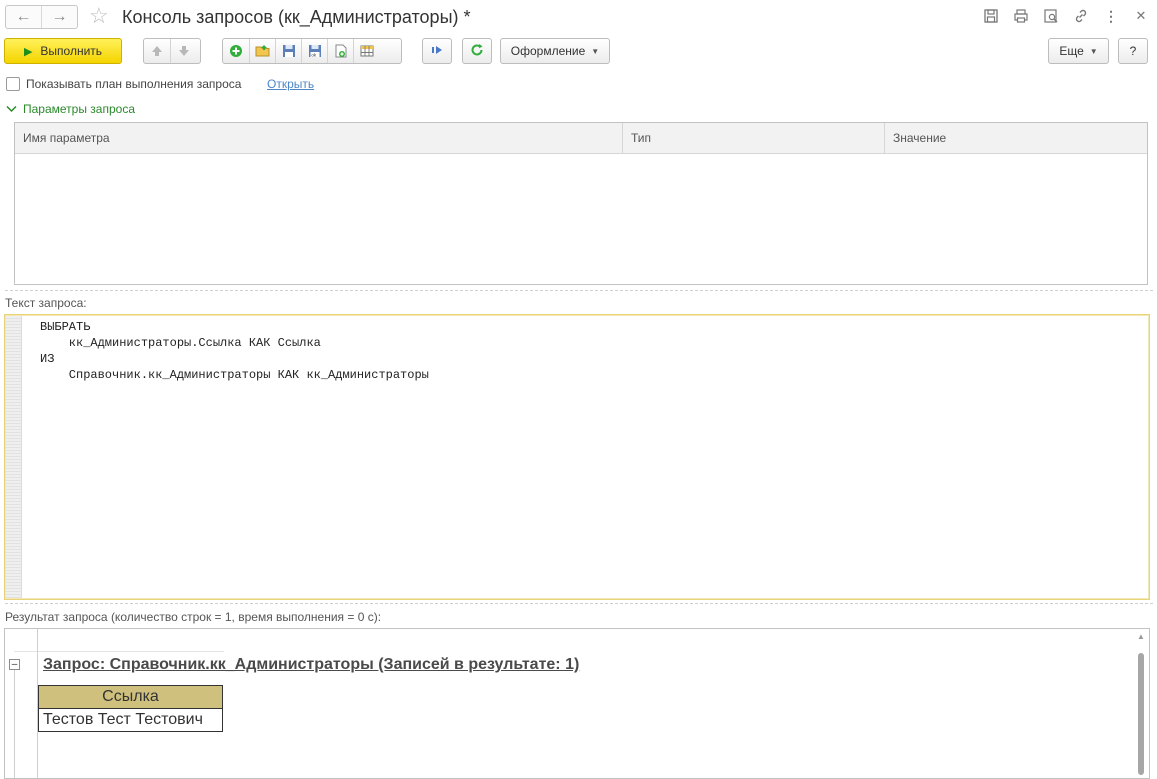 The image size is (1157, 779). What do you see at coordinates (157, 51) in the screenshot?
I see `move-up-icon` at bounding box center [157, 51].